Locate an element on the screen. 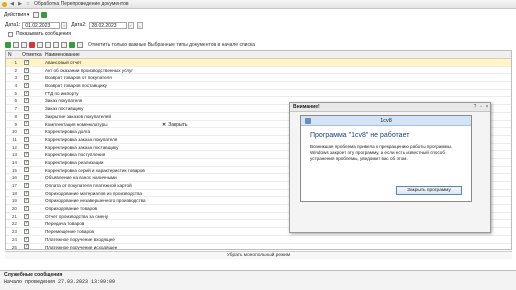 The width and height of the screenshot is (516, 290). edit-icon is located at coordinates (24, 44).